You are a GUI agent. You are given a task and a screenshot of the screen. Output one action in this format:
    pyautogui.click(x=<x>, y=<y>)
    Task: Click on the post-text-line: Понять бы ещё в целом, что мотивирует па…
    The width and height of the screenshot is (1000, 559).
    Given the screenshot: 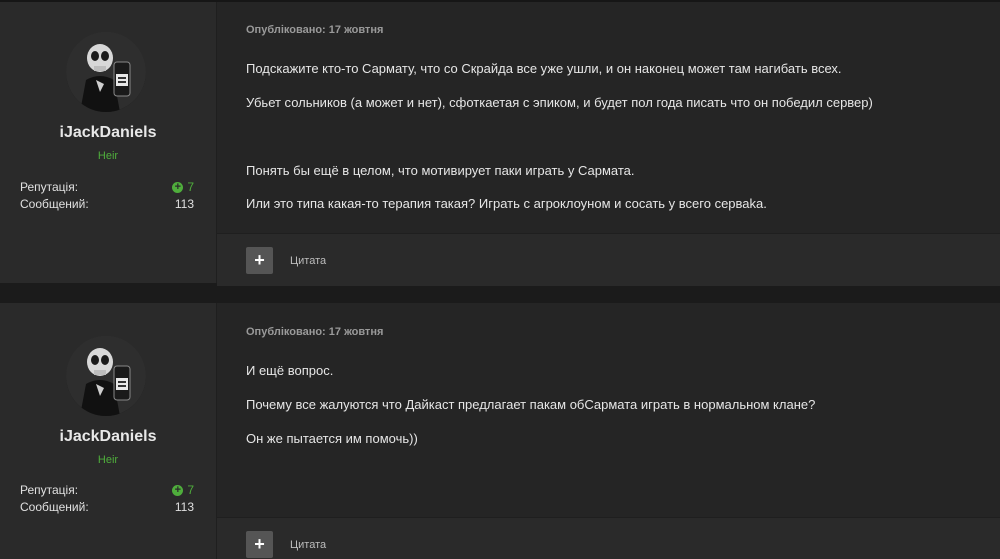 What is the action you would take?
    pyautogui.click(x=440, y=170)
    